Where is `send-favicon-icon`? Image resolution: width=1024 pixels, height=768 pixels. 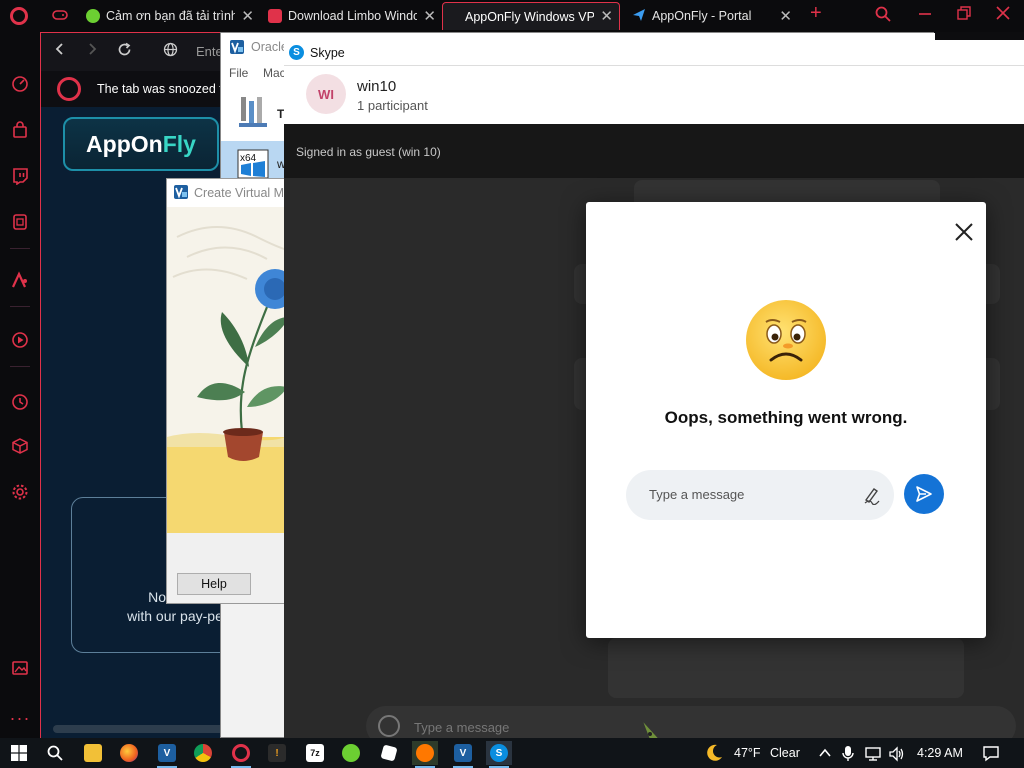
send-favicon-icon is located at coordinates (639, 16).